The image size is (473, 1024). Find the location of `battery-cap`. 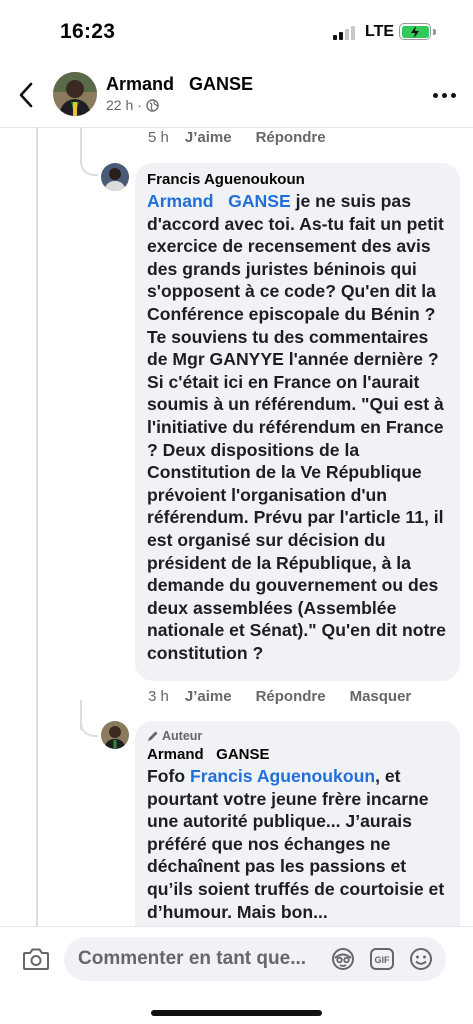

battery-cap is located at coordinates (434, 32).